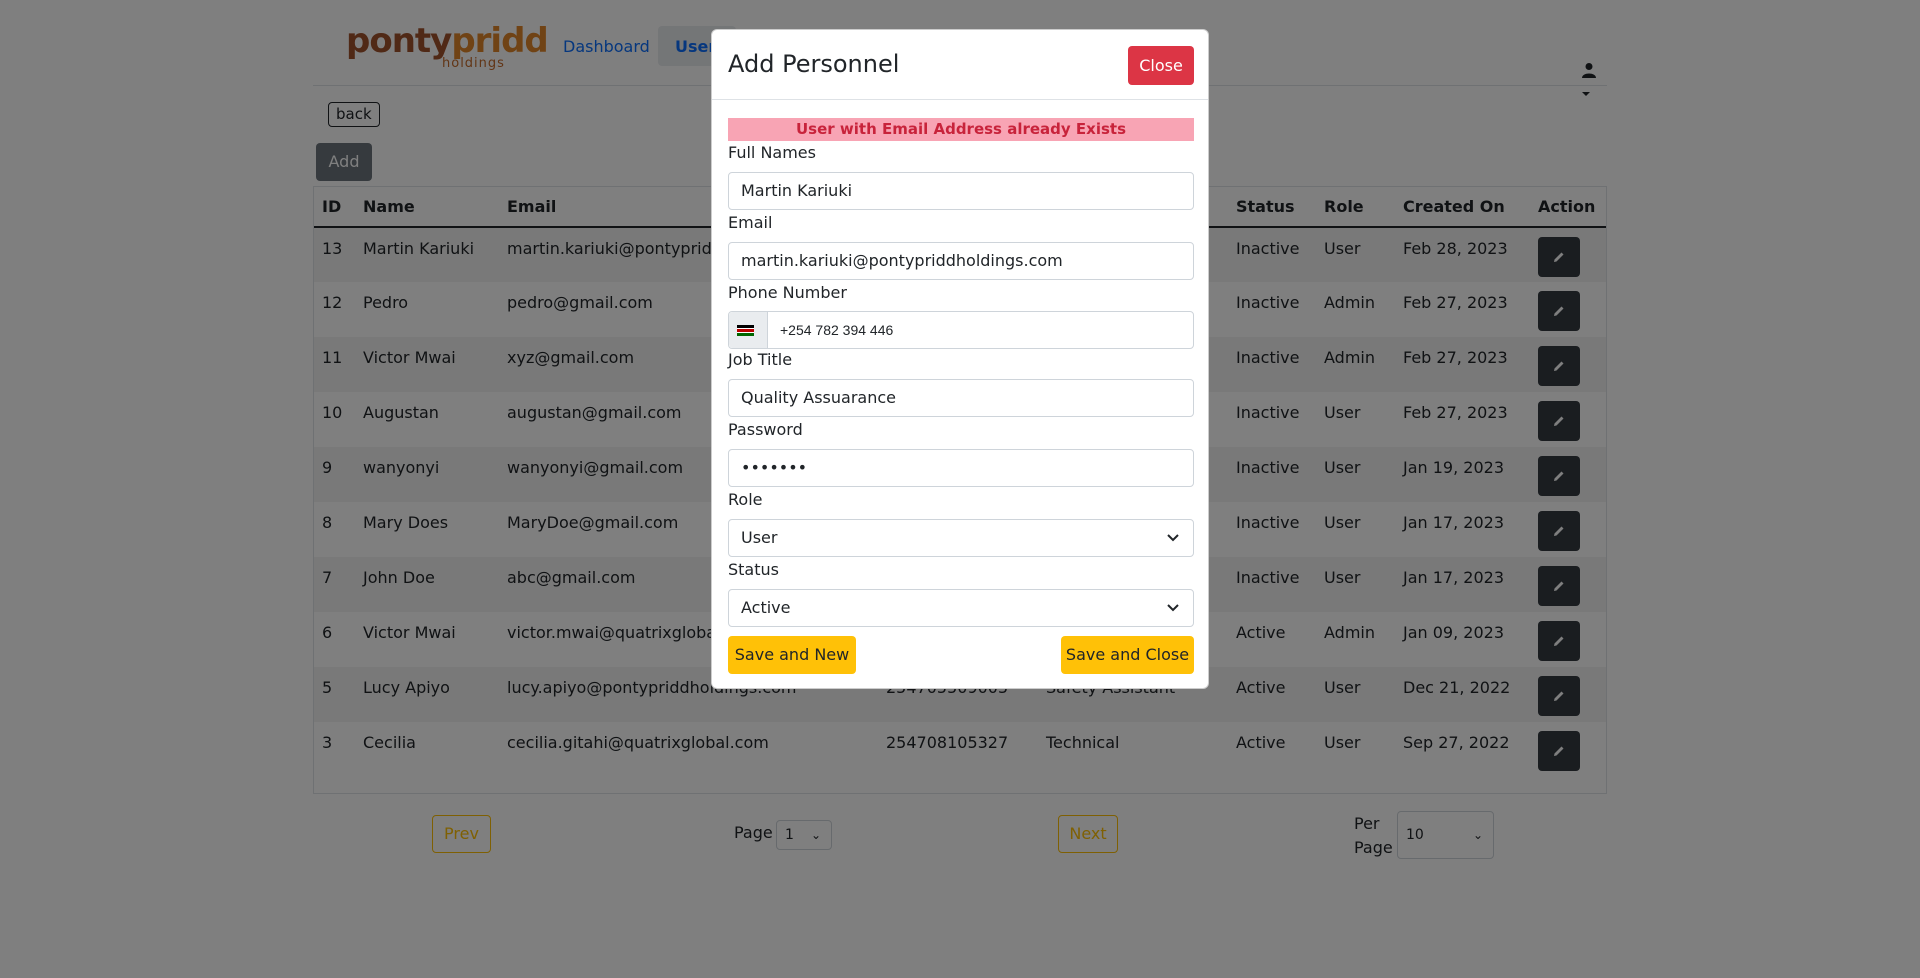 The image size is (1920, 978). Describe the element at coordinates (1127, 655) in the screenshot. I see `save-and-close-button: Save and Close` at that location.